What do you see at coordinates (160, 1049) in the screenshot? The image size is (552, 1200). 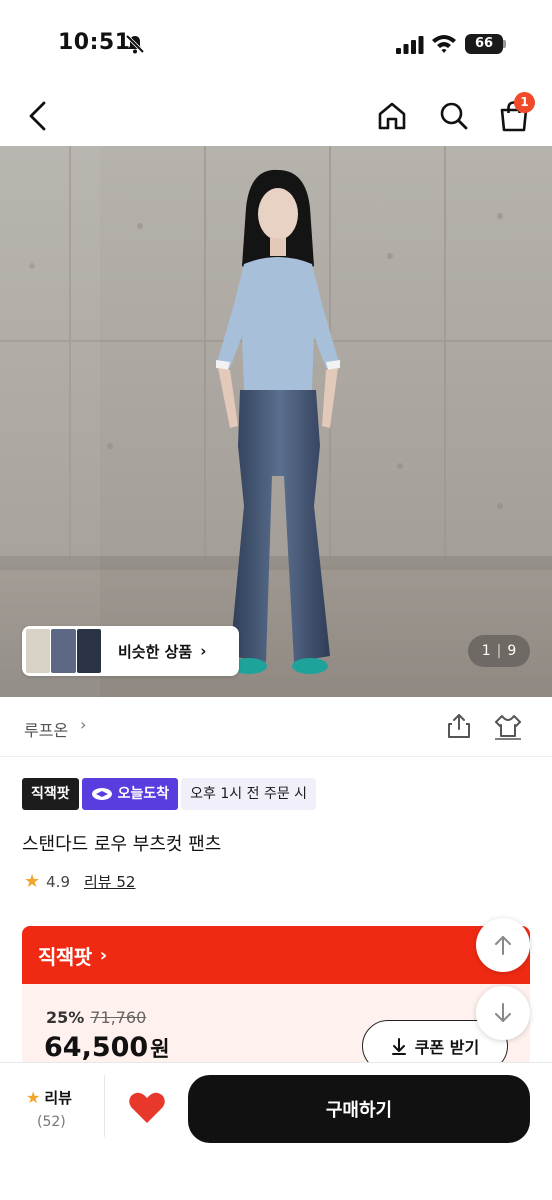 I see `currency-unit: 원` at bounding box center [160, 1049].